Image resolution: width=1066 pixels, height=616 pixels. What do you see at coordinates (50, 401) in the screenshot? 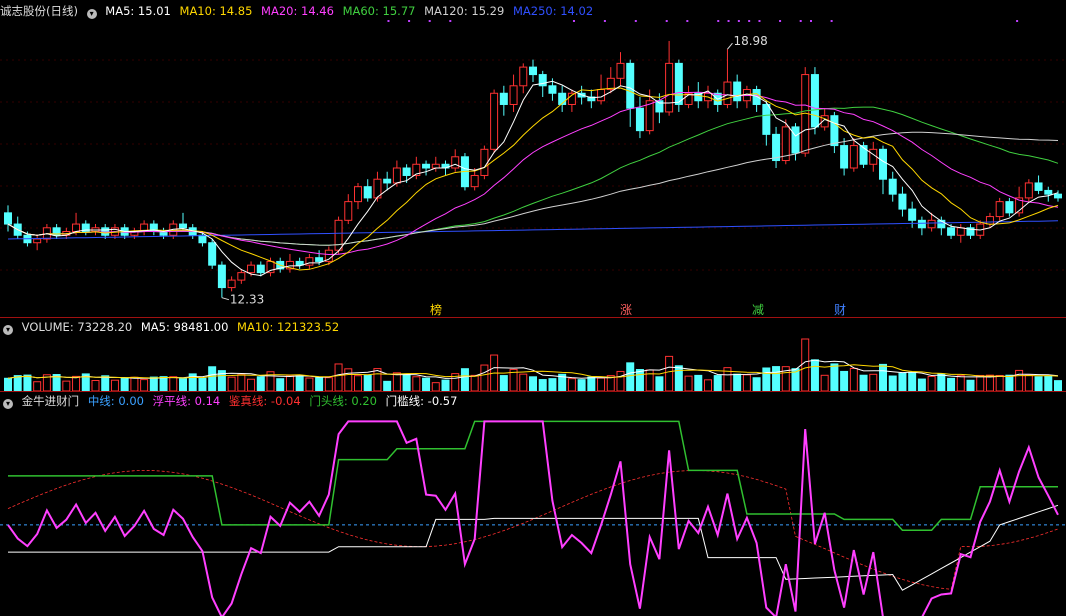
I see `indicator-name: 金牛进财门` at bounding box center [50, 401].